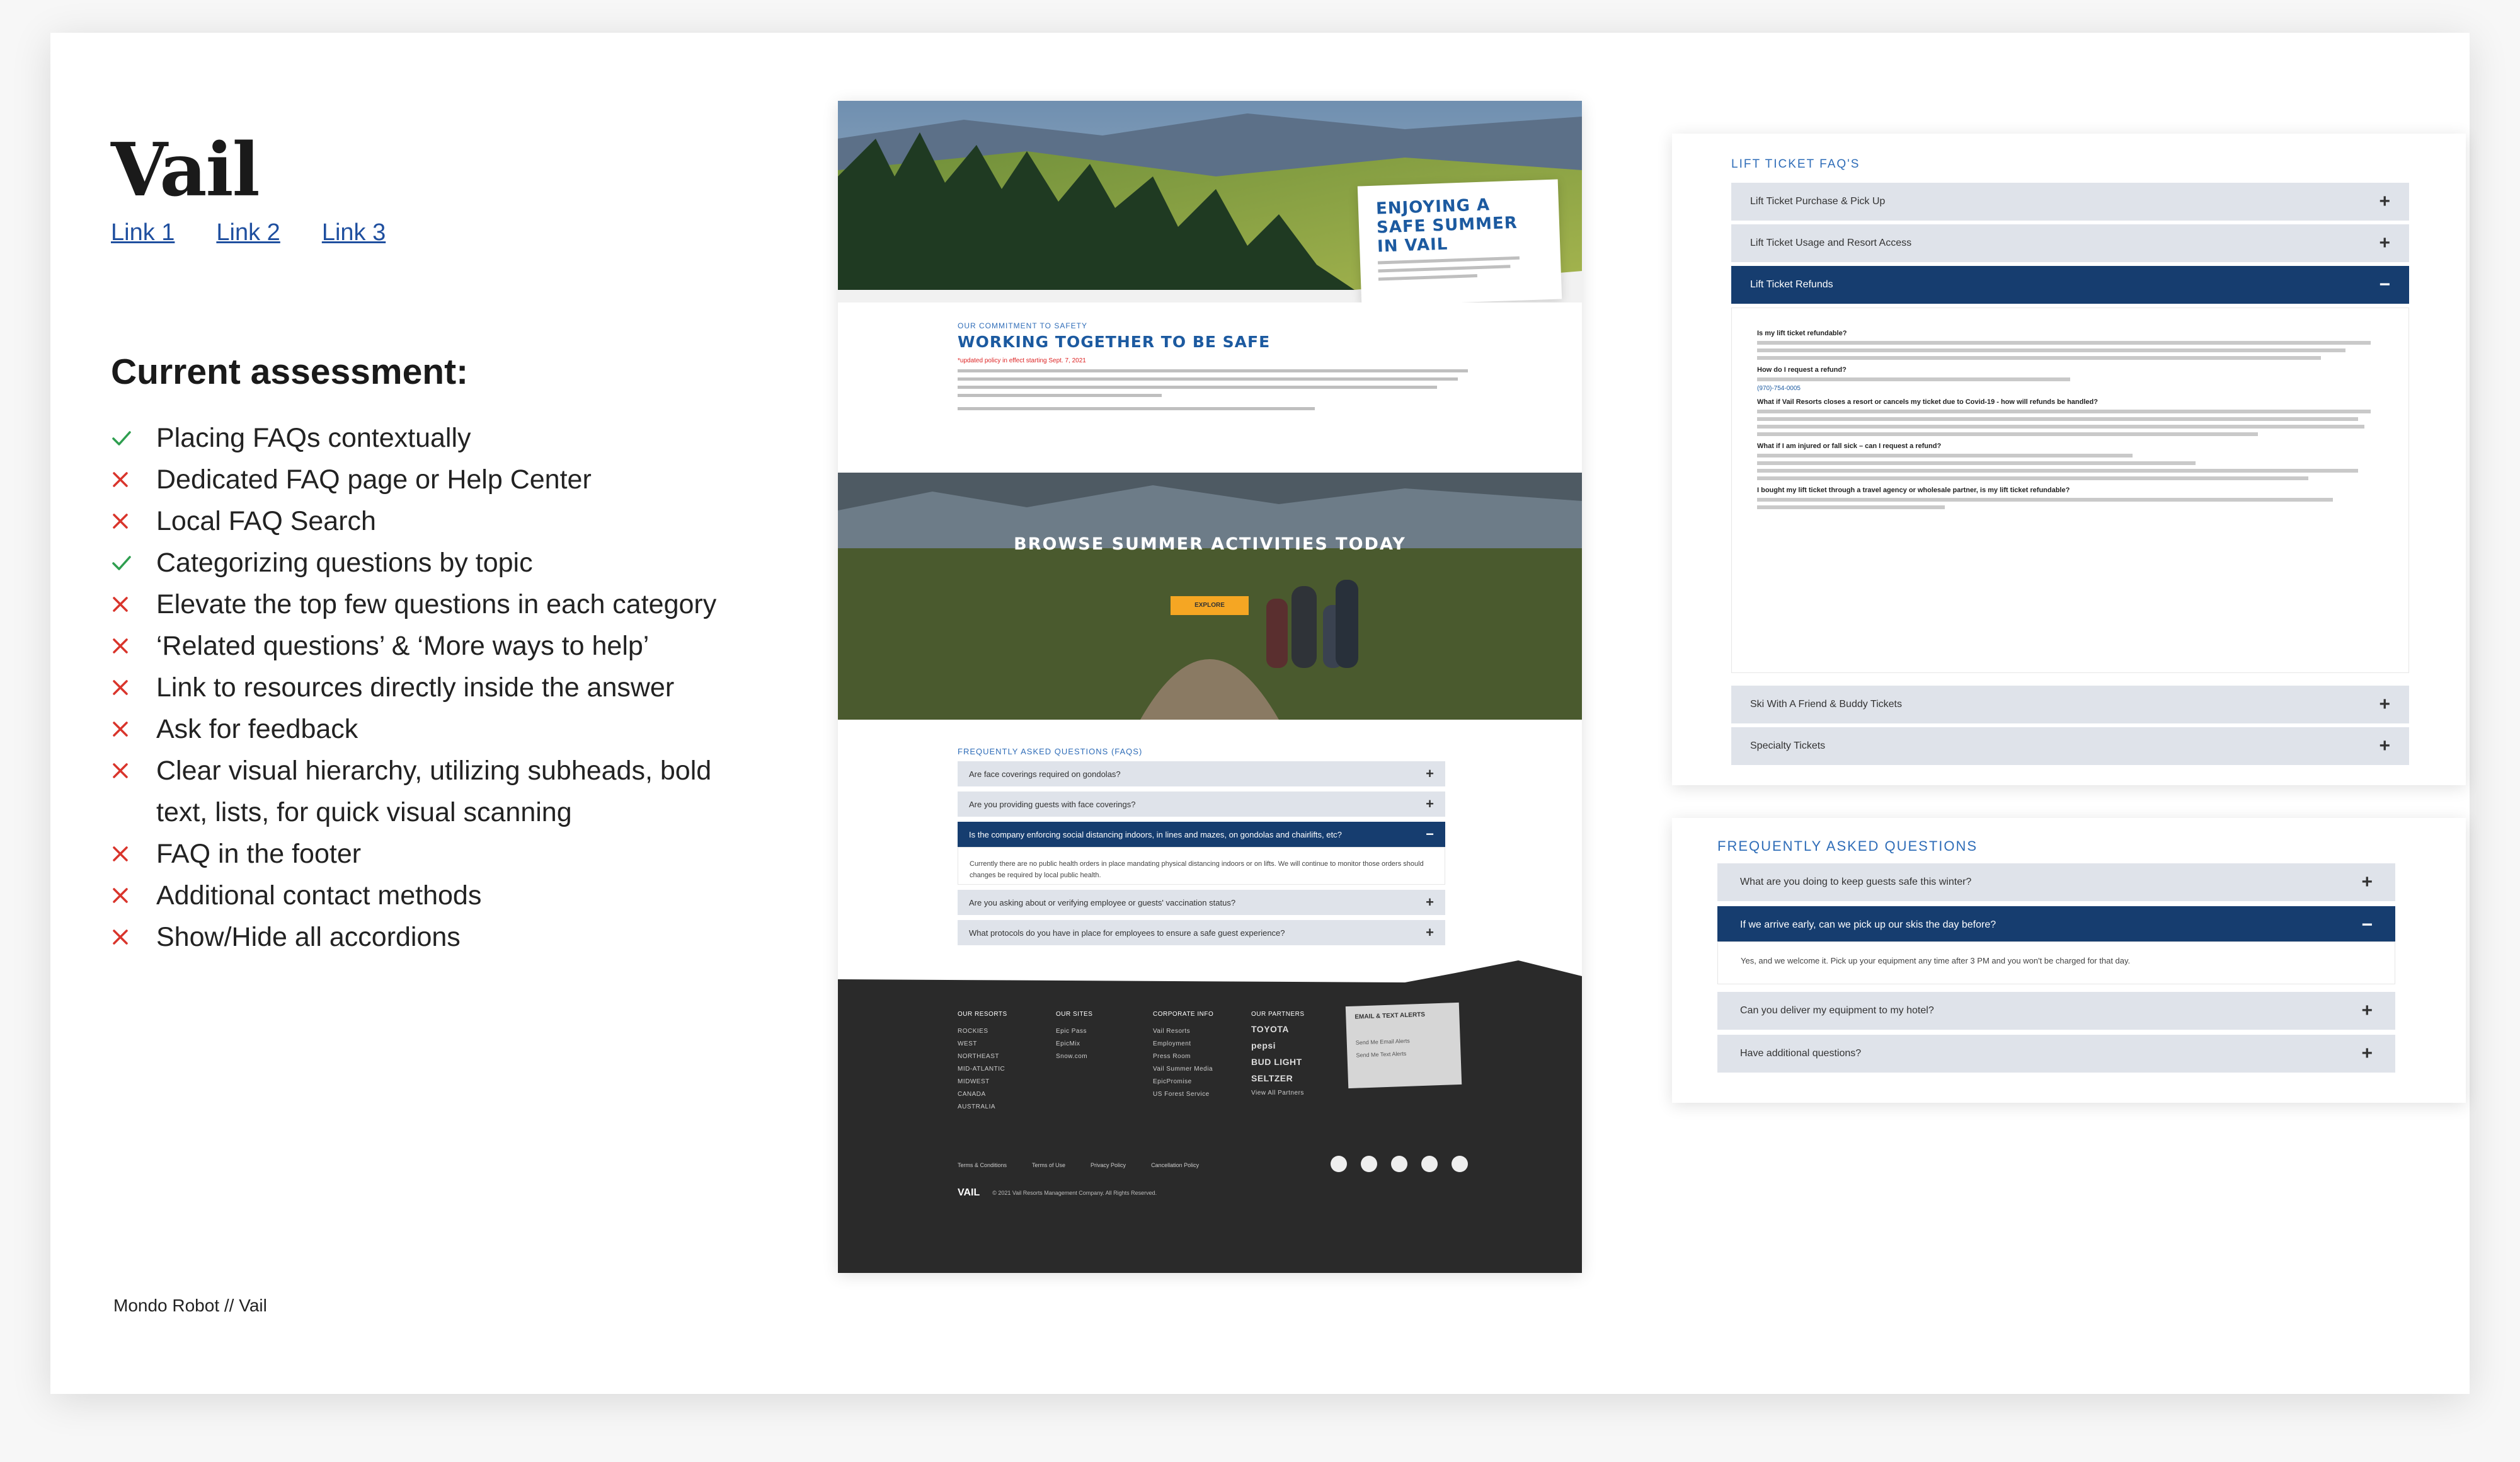 This screenshot has height=1462, width=2520. I want to click on assessment-item-label: Dedicated FAQ page or Help Center, so click(374, 479).